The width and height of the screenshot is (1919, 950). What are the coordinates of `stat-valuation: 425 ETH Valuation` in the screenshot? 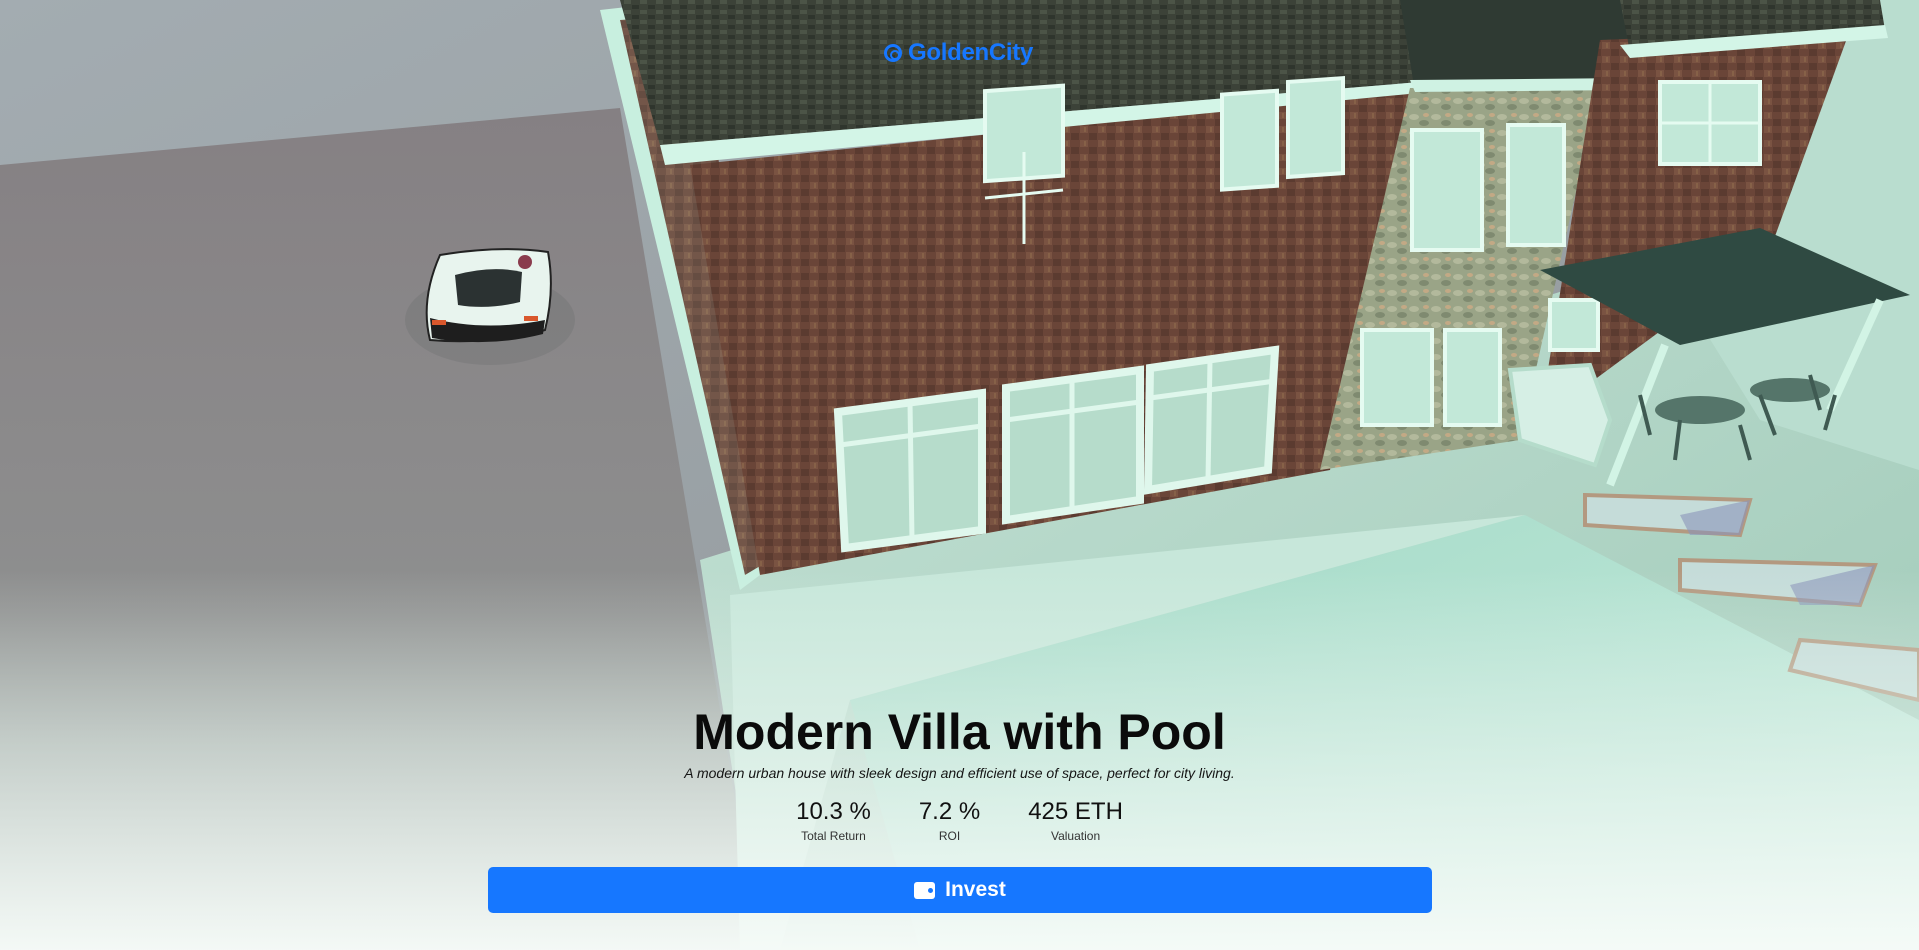 It's located at (1075, 821).